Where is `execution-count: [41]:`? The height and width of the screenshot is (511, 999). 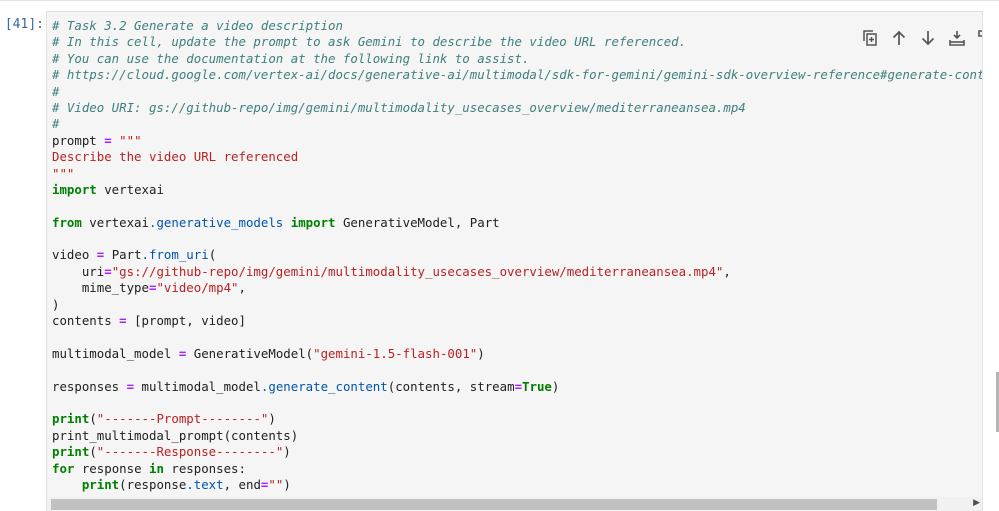 execution-count: [41]: is located at coordinates (24, 24).